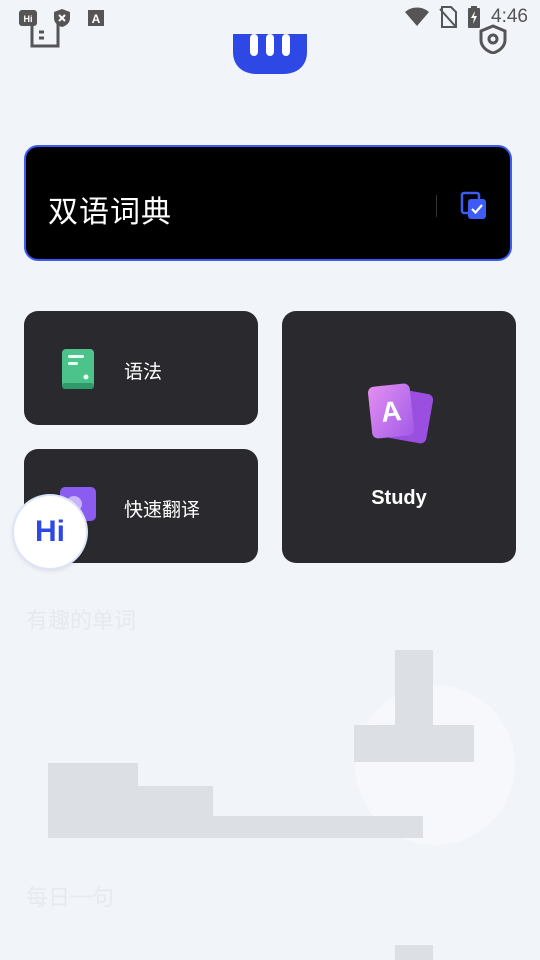 The height and width of the screenshot is (960, 540). Describe the element at coordinates (143, 372) in the screenshot. I see `grammar-label: 语法` at that location.